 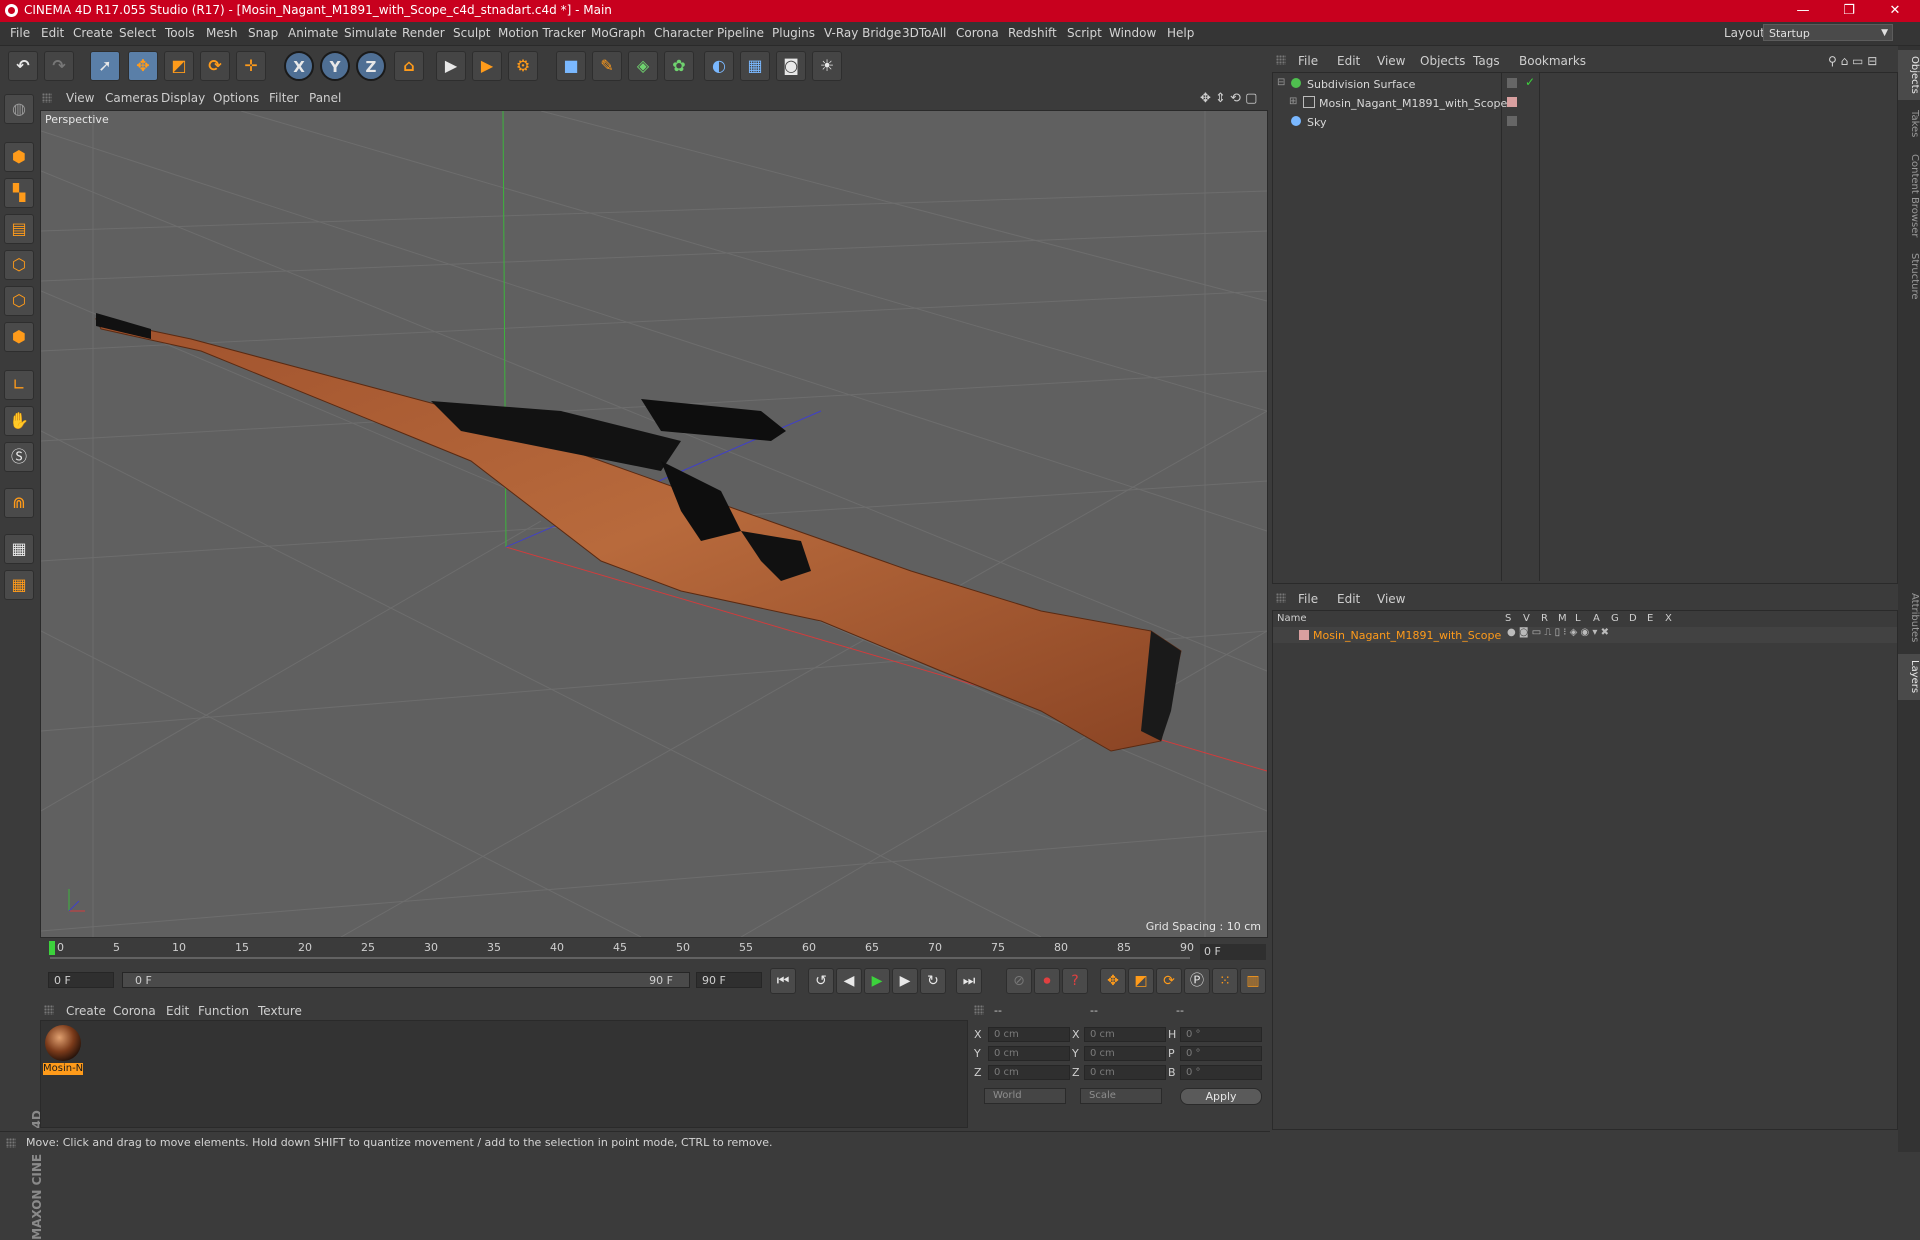 I want to click on record-active-objects-button: ⏺, so click(x=1047, y=981).